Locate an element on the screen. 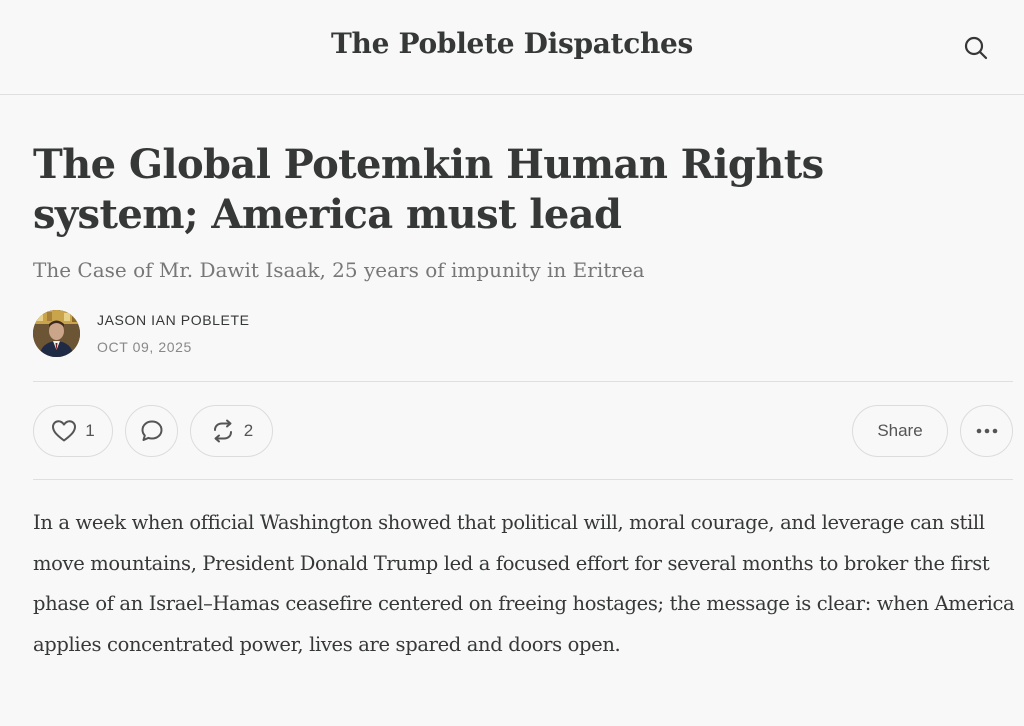 This screenshot has height=726, width=1024. more-options-button is located at coordinates (986, 431).